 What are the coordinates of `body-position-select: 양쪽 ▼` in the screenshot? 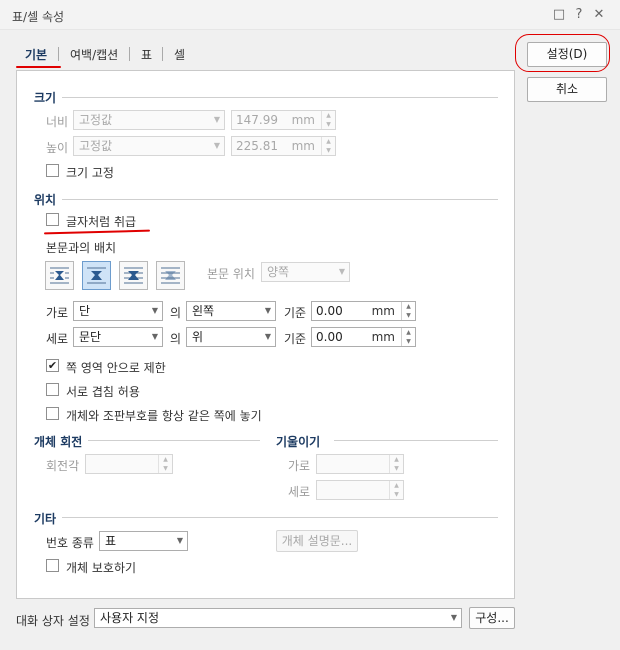 It's located at (305, 272).